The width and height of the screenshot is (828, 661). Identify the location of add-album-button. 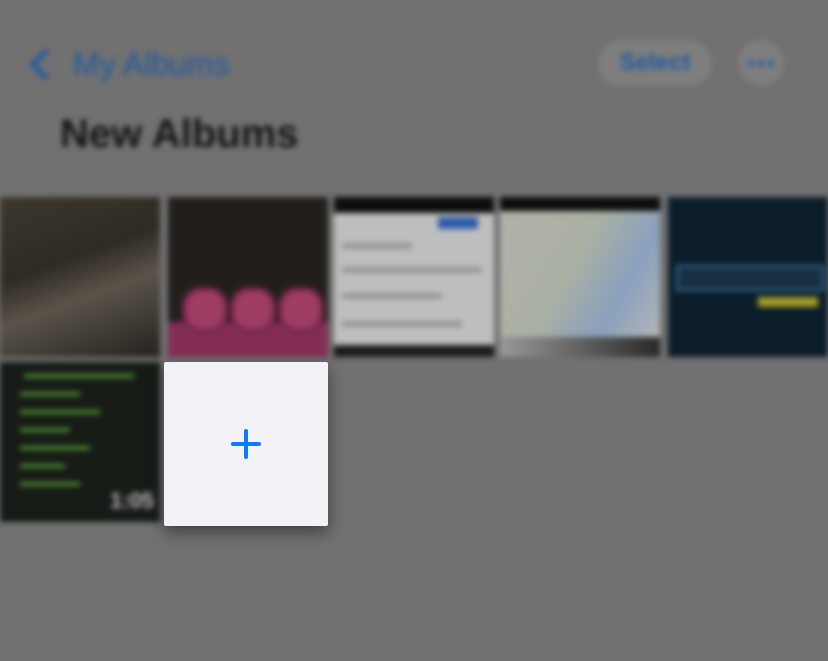
(246, 444).